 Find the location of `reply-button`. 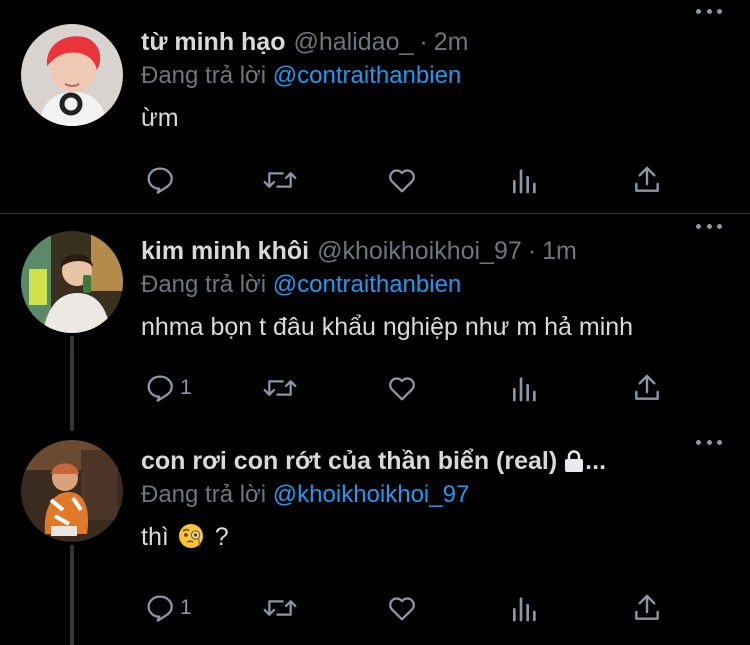

reply-button is located at coordinates (162, 180).